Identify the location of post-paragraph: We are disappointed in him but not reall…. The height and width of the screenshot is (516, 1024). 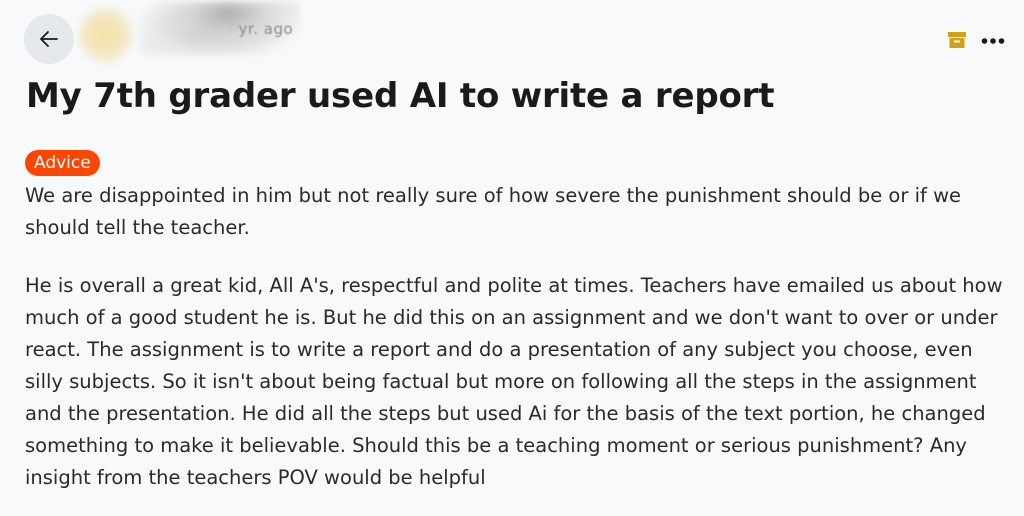
(493, 211).